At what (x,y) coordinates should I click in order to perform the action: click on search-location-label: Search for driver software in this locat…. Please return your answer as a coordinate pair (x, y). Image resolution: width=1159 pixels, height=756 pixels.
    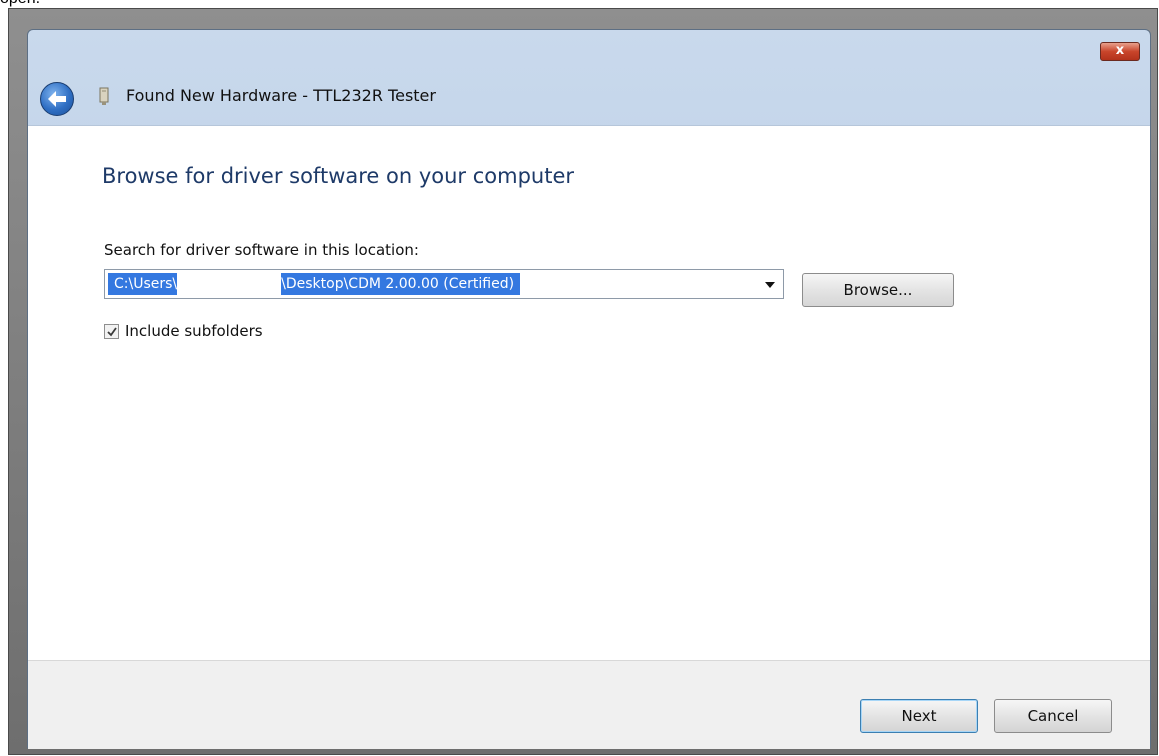
    Looking at the image, I should click on (261, 250).